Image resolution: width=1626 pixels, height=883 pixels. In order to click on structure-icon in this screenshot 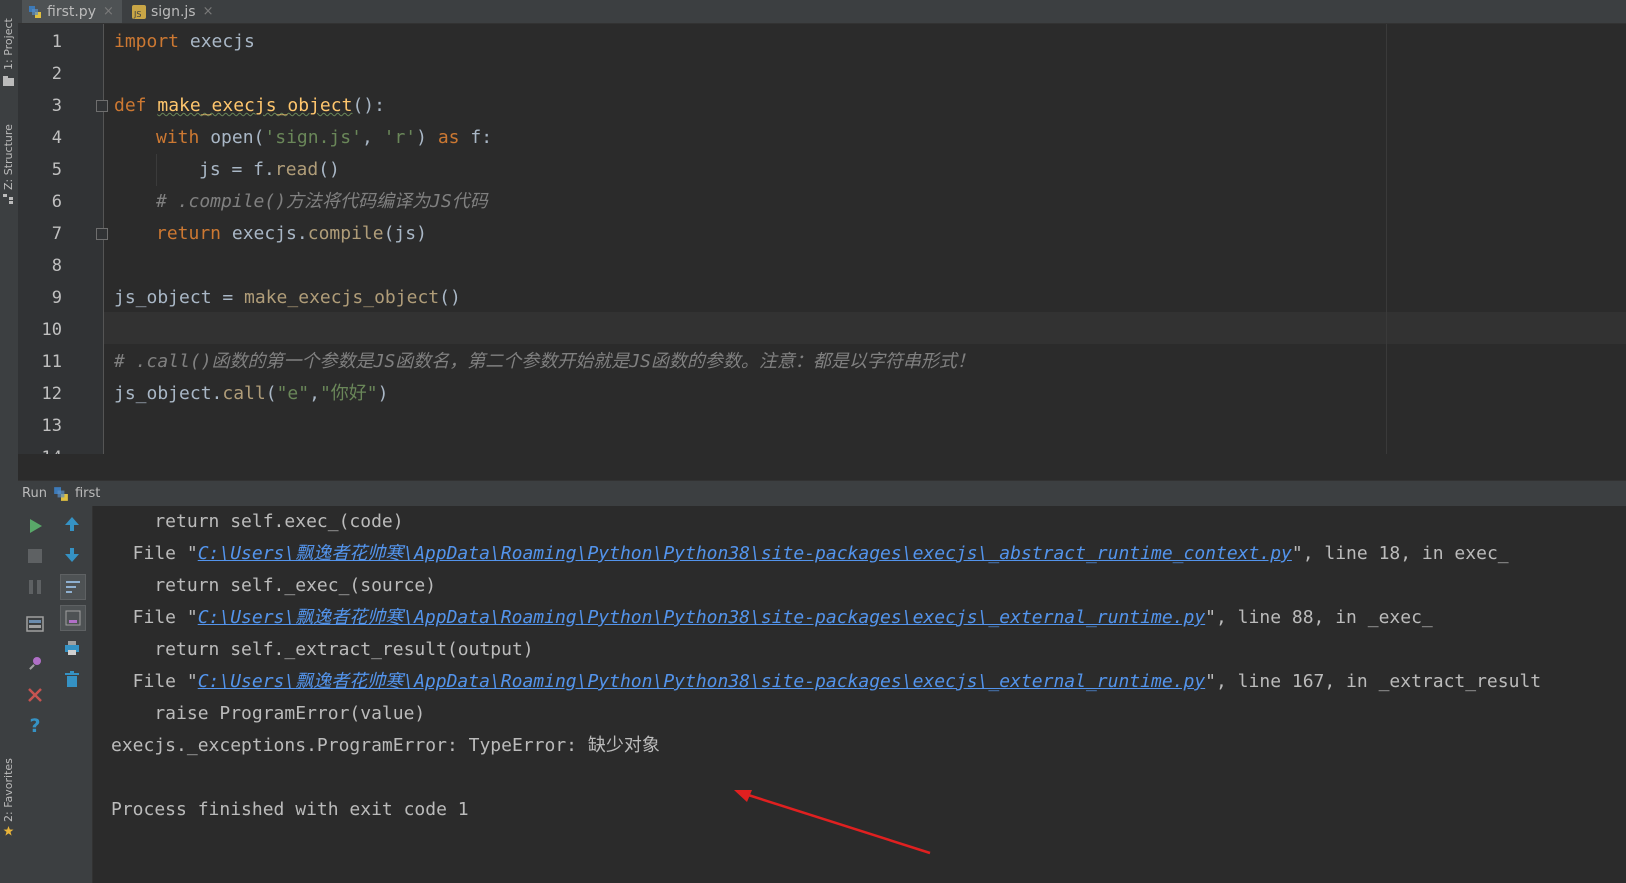, I will do `click(8, 199)`.